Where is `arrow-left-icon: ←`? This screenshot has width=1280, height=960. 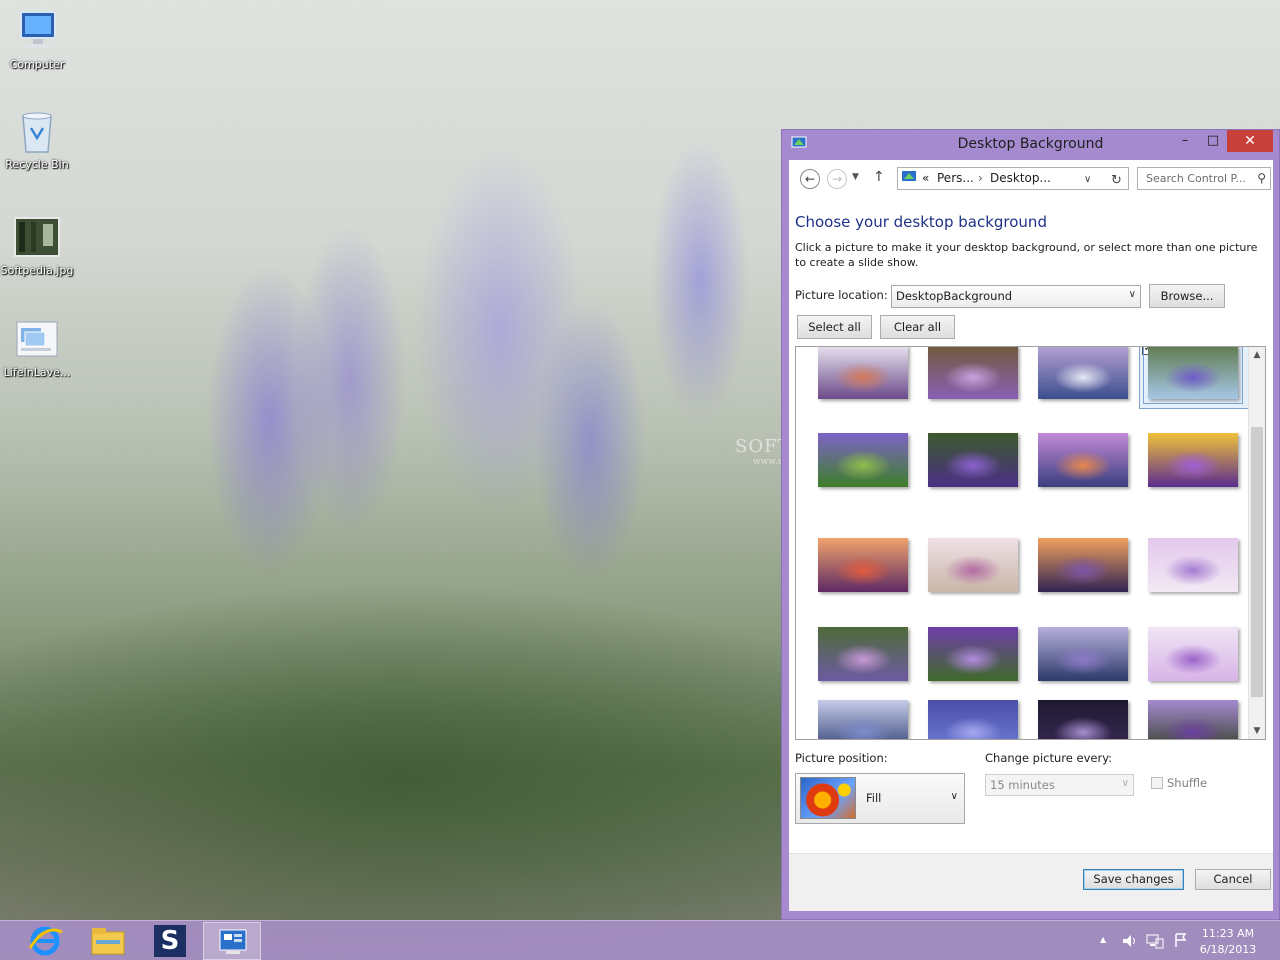
arrow-left-icon: ← is located at coordinates (810, 179).